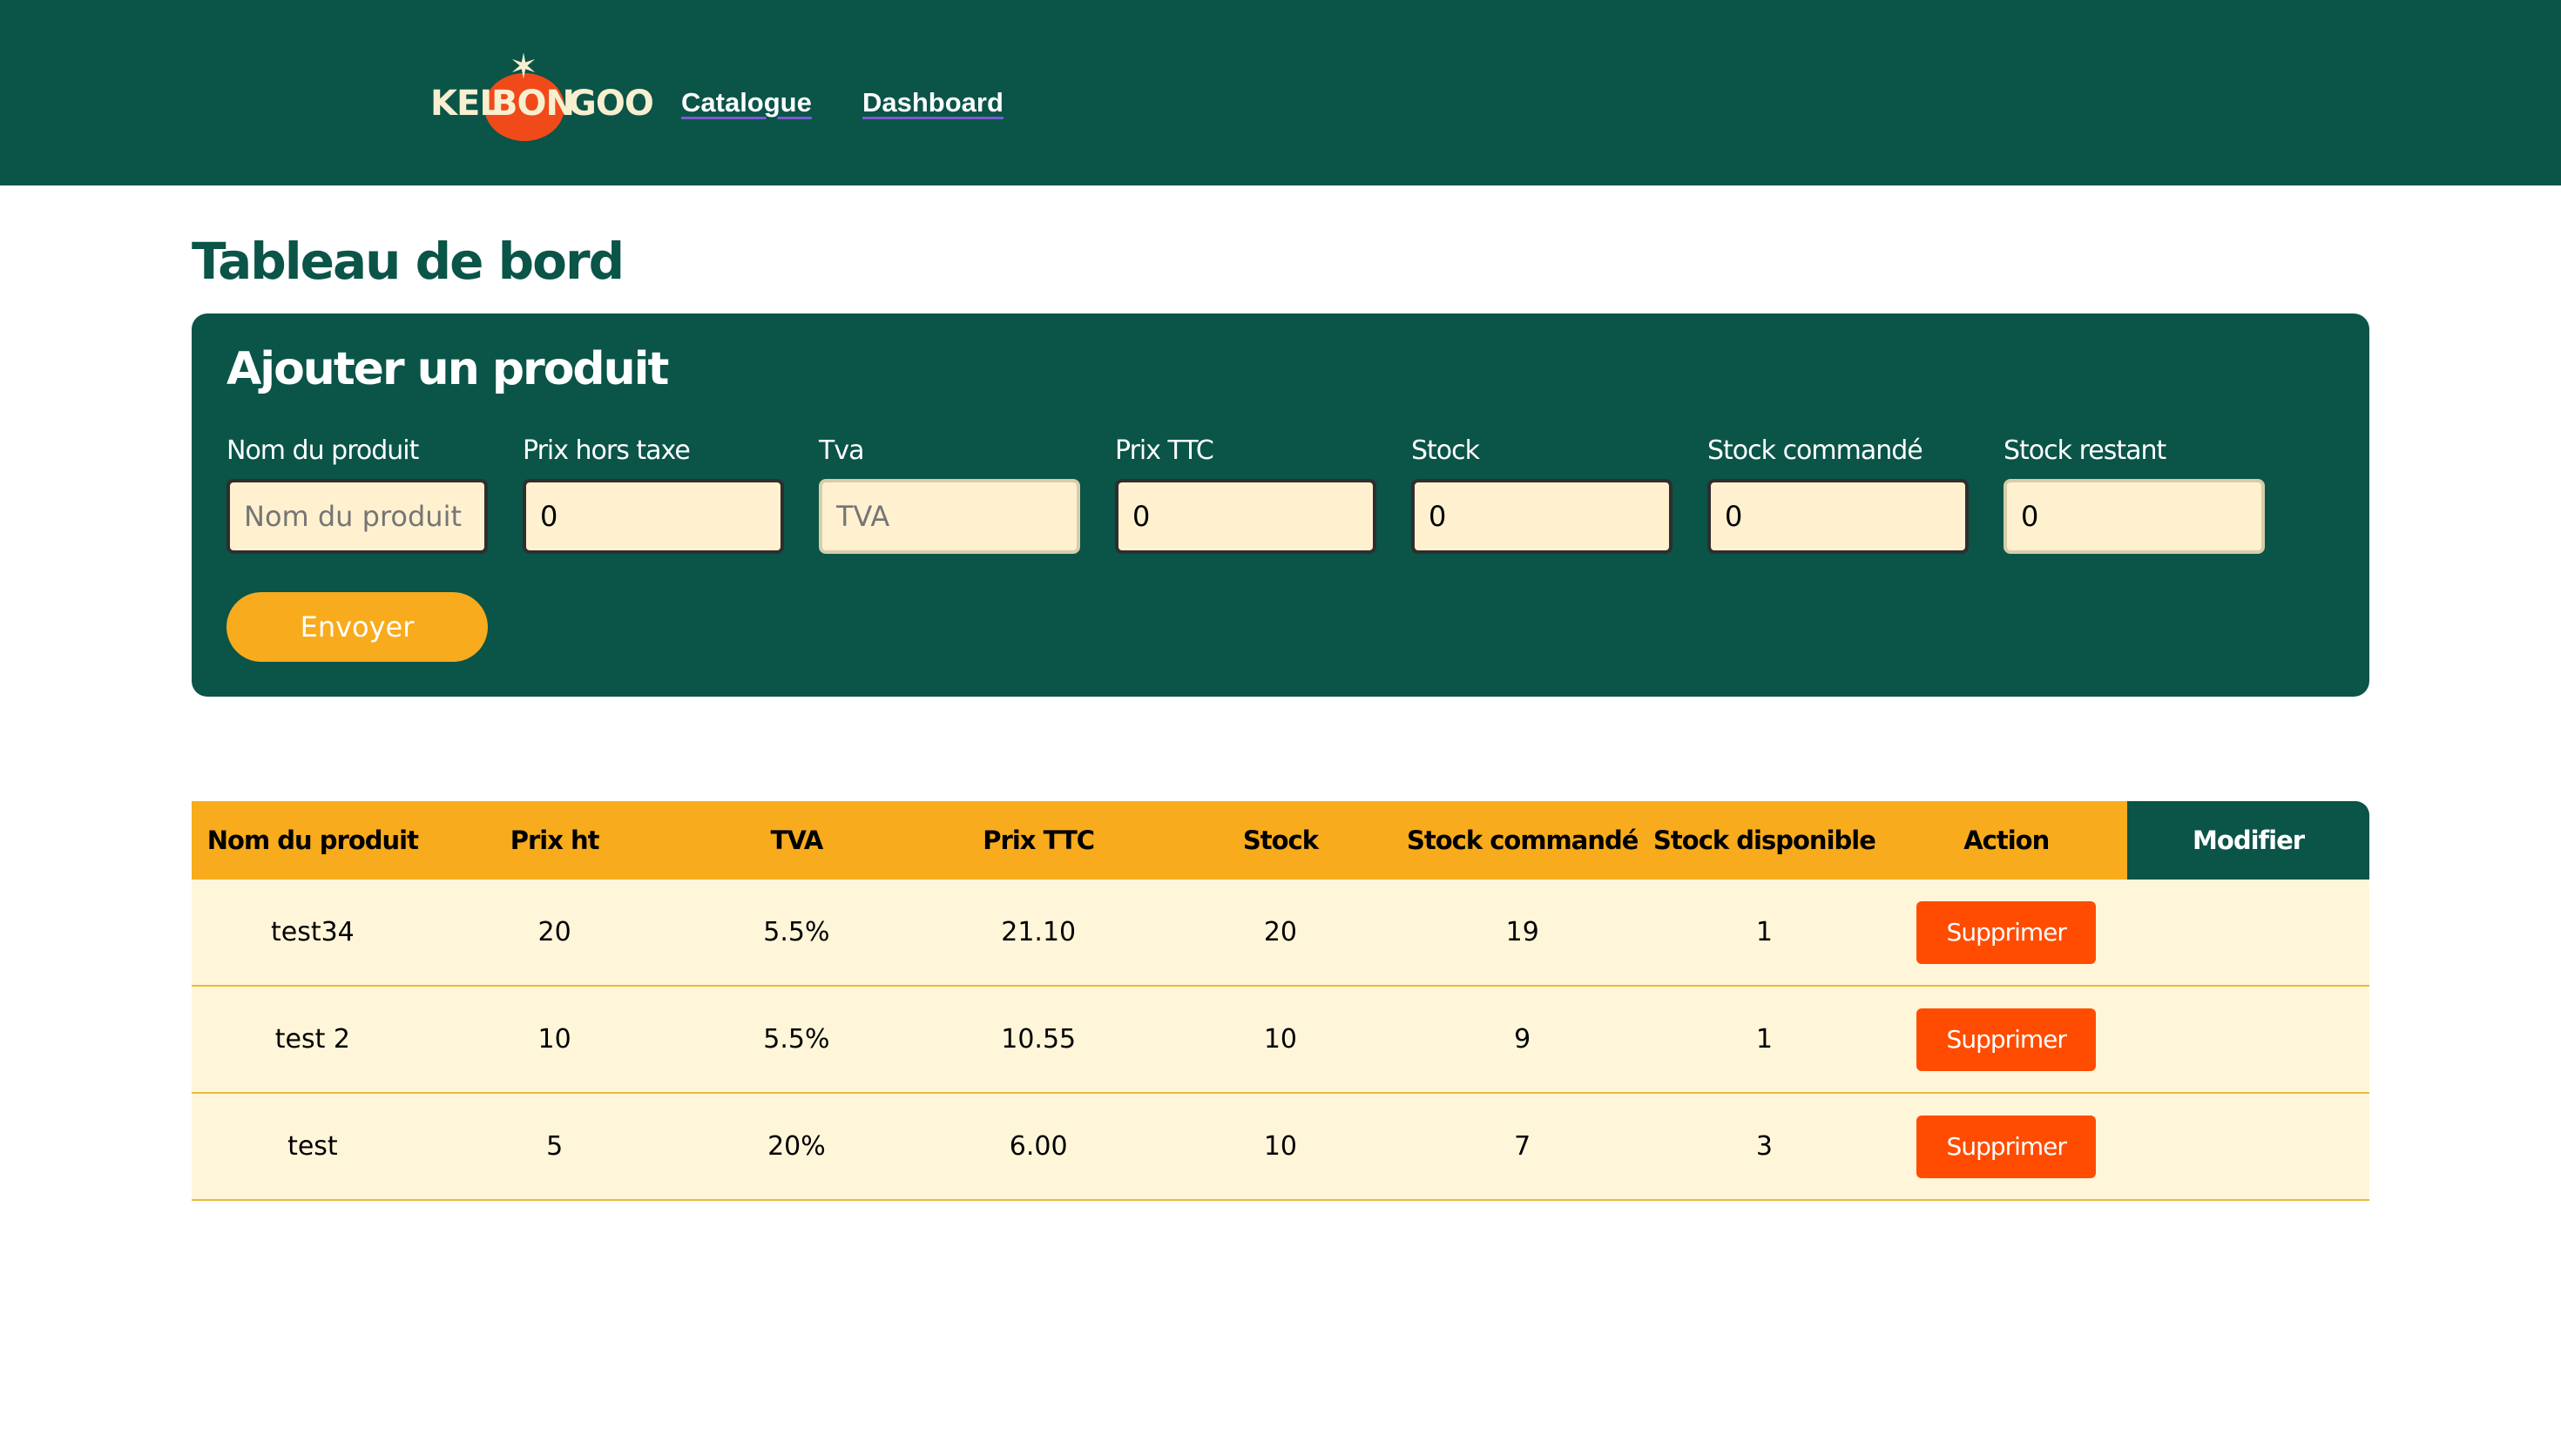 This screenshot has width=2561, height=1456. What do you see at coordinates (653, 516) in the screenshot?
I see `price-ht-input` at bounding box center [653, 516].